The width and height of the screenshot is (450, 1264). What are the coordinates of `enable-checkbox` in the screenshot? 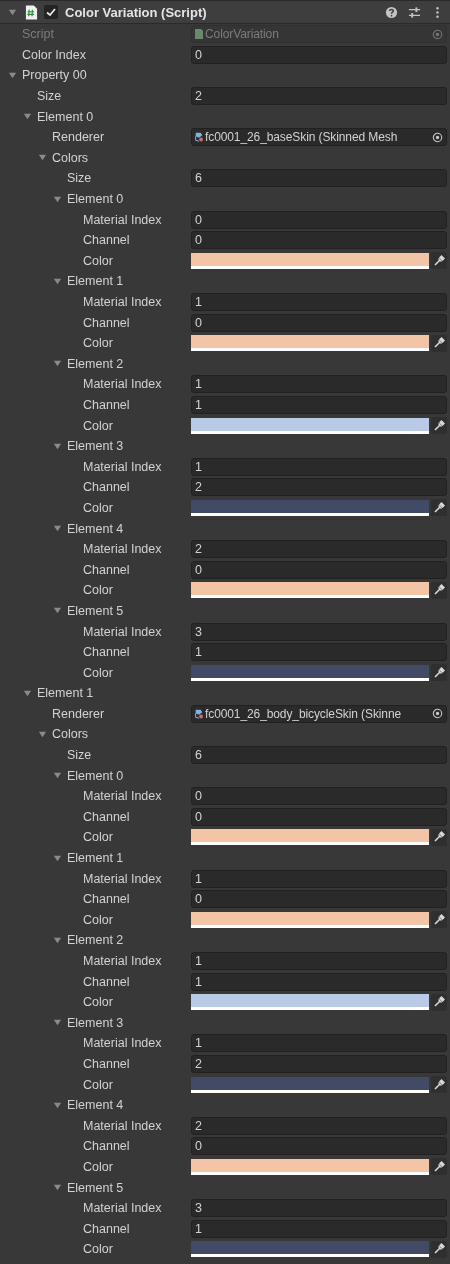 It's located at (51, 12).